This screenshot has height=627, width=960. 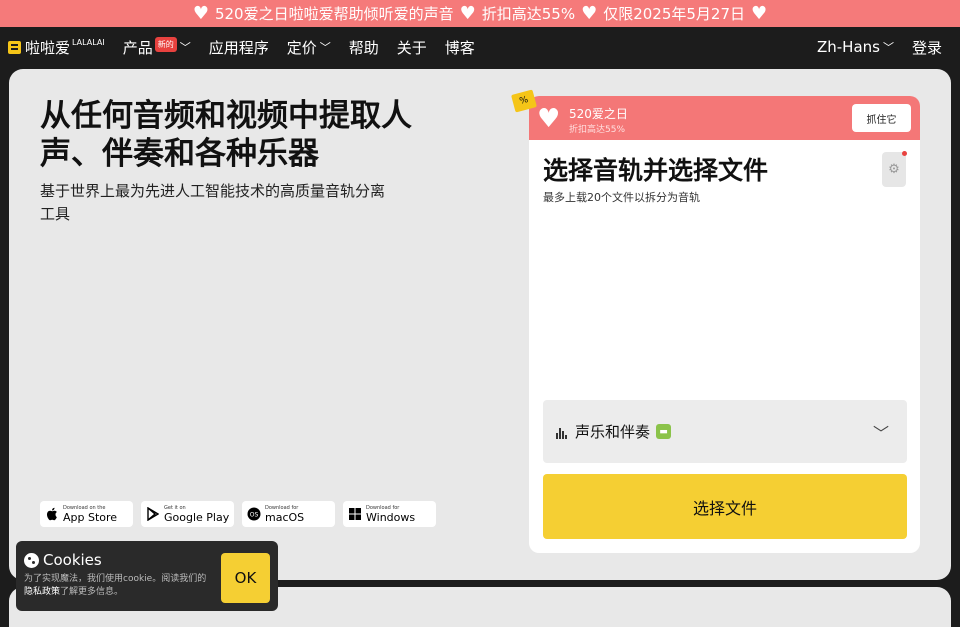 What do you see at coordinates (115, 579) in the screenshot?
I see `cookie-text-before: 为了实现魔法，我们使用cookie。阅读我们的` at bounding box center [115, 579].